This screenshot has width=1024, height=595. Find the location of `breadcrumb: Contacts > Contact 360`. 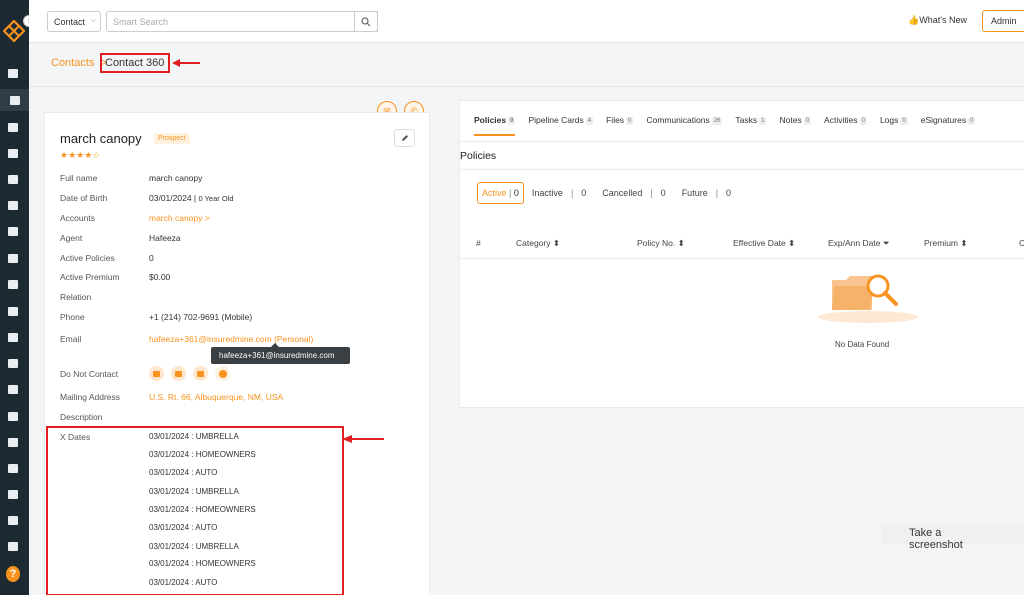

breadcrumb: Contacts > Contact 360 is located at coordinates (110, 63).